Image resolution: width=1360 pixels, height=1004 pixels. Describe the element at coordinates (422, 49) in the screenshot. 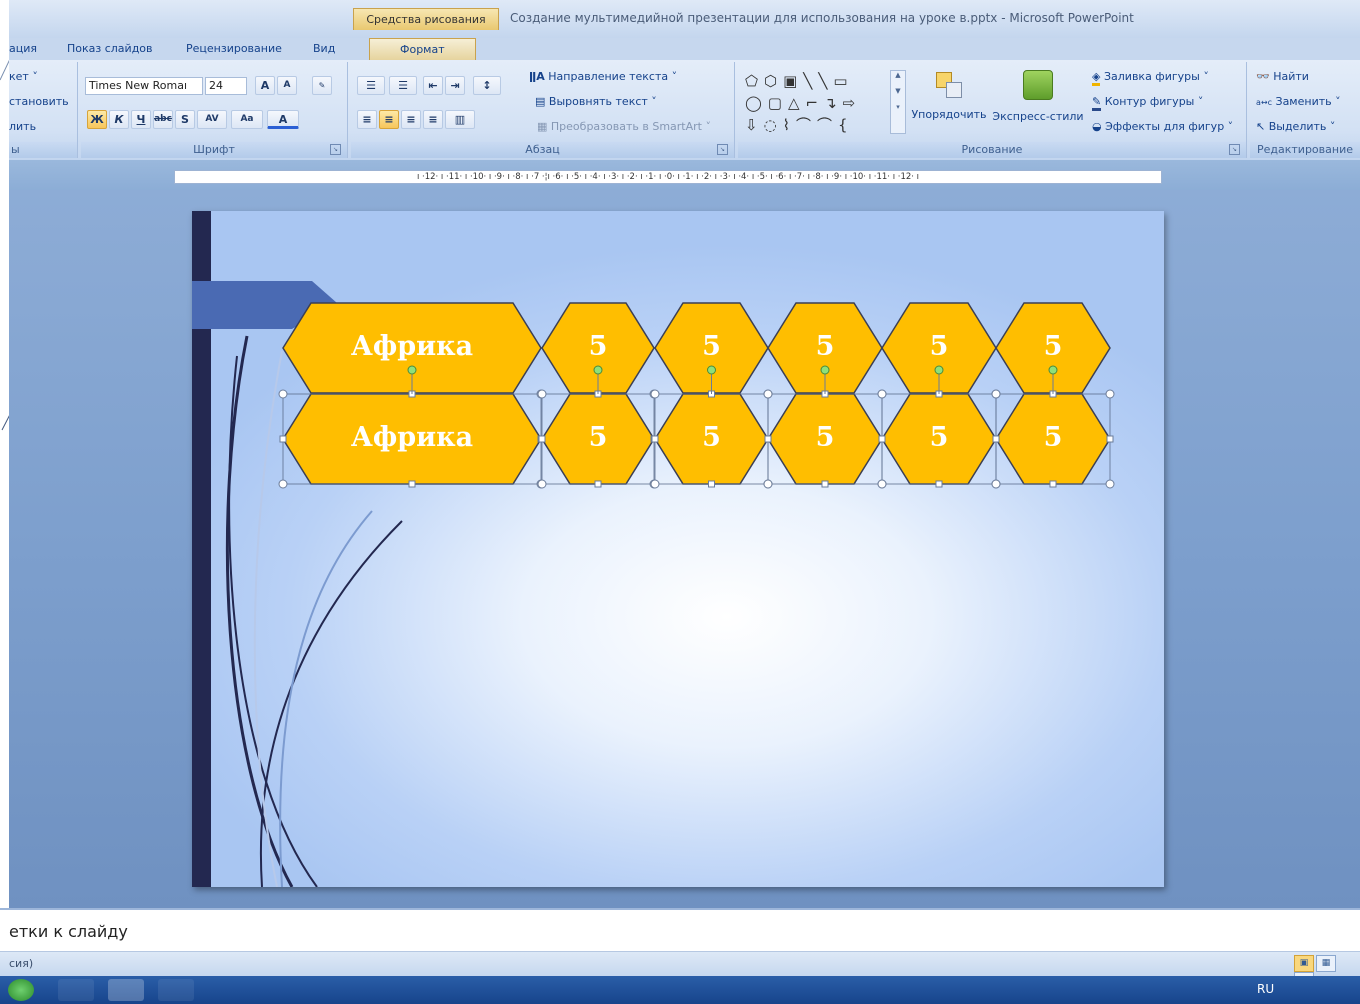

I see `tab-format: Формат` at that location.